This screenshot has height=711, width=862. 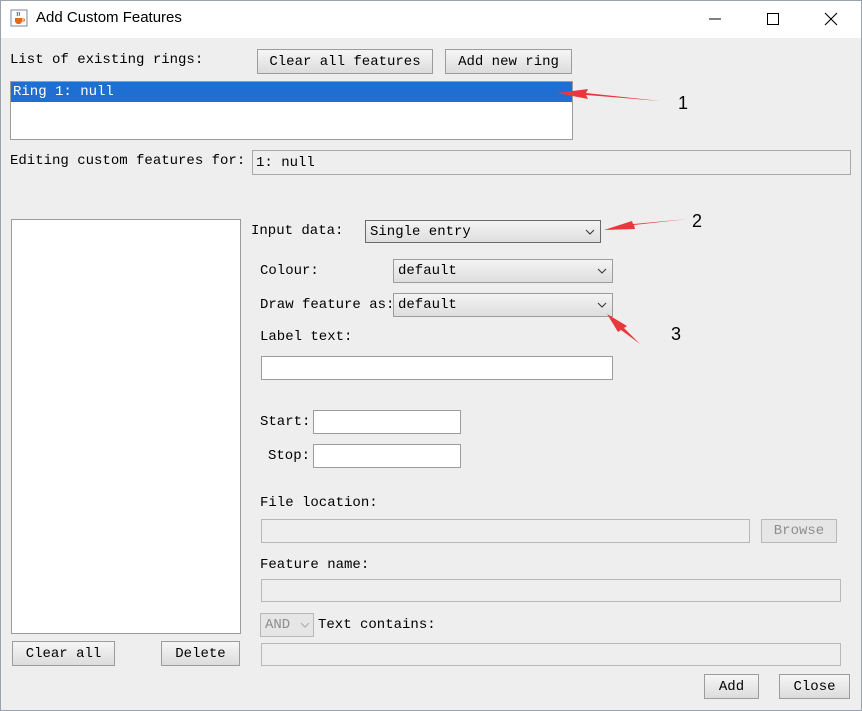 What do you see at coordinates (646, 224) in the screenshot?
I see `arrow-2-icon` at bounding box center [646, 224].